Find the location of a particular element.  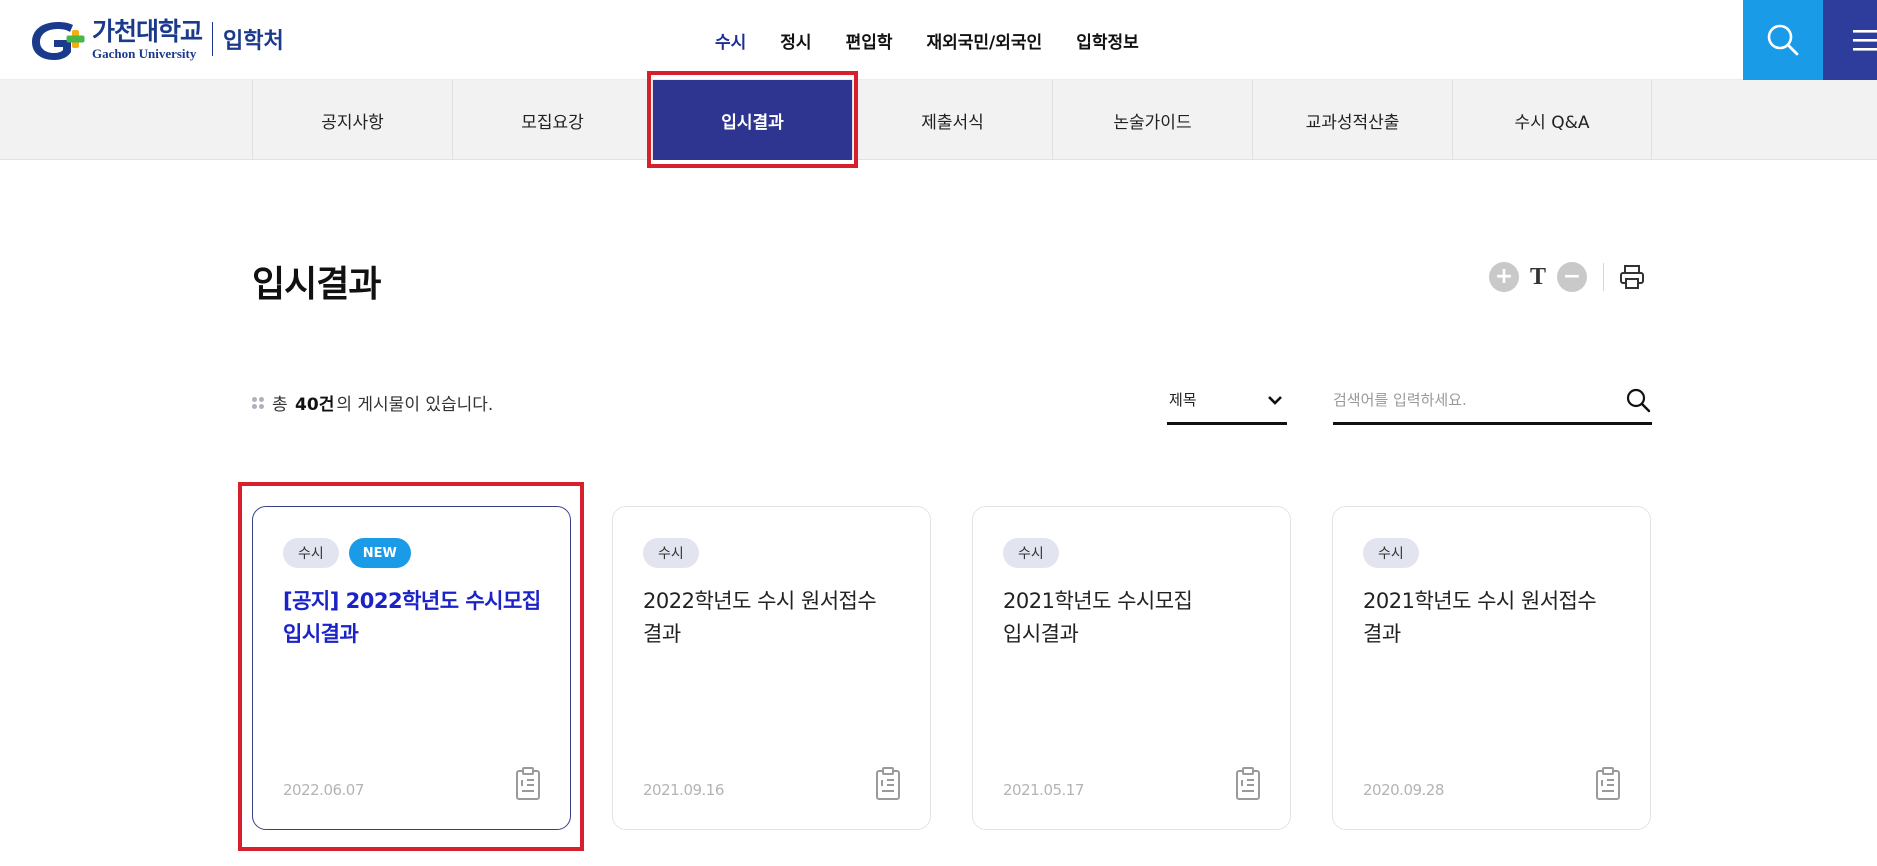

zoom-in-button: + is located at coordinates (1504, 277).